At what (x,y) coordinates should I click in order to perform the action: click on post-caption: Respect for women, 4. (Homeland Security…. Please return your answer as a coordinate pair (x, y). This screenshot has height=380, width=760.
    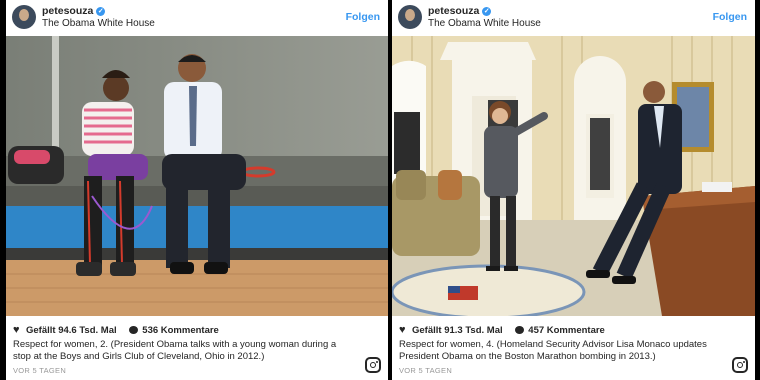
    Looking at the image, I should click on (553, 350).